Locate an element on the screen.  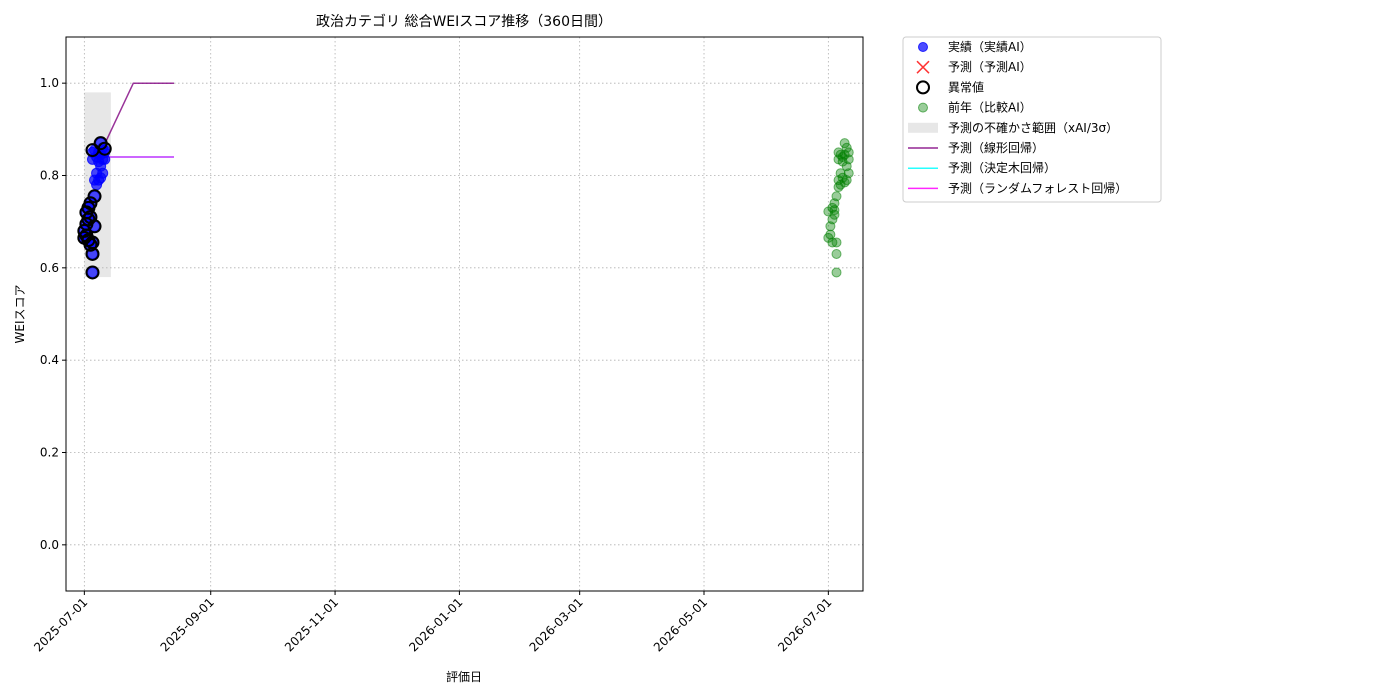
legend-label: 異常値 is located at coordinates (966, 86).